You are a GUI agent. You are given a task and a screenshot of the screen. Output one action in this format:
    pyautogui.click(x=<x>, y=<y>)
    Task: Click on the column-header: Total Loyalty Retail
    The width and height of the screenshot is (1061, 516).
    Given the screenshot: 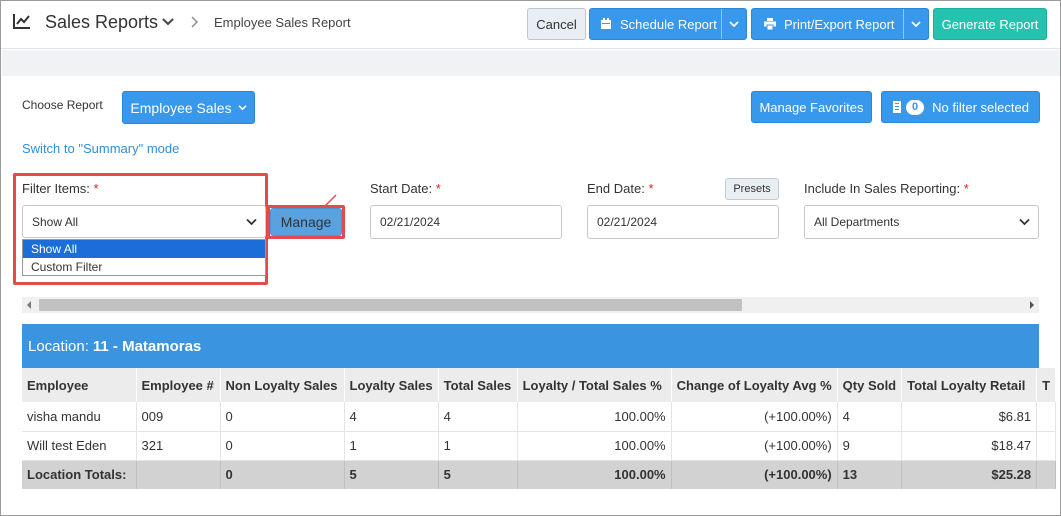 What is the action you would take?
    pyautogui.click(x=969, y=385)
    